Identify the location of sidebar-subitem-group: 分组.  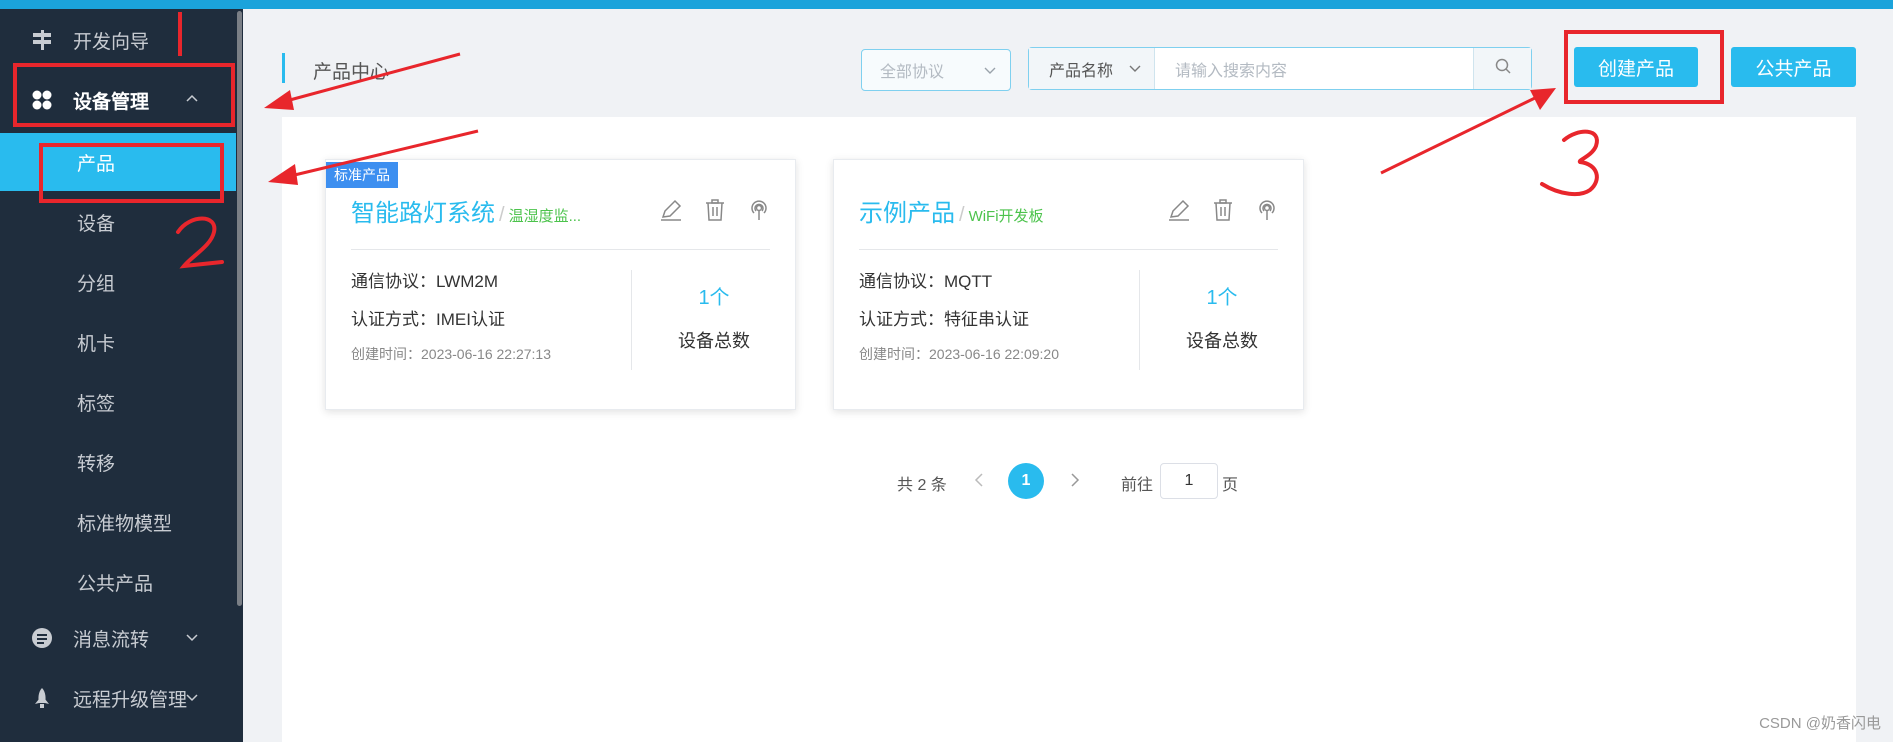
(118, 282).